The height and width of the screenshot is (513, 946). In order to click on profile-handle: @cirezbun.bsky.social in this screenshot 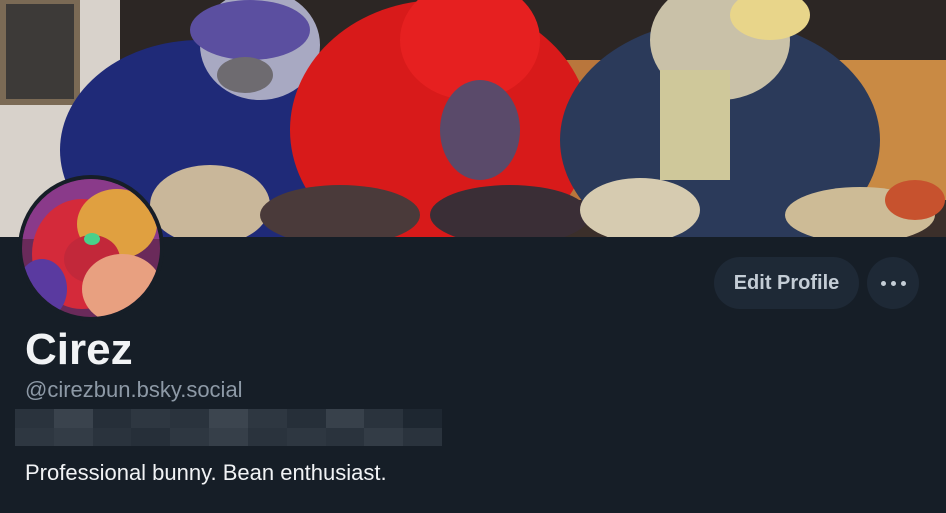, I will do `click(134, 389)`.